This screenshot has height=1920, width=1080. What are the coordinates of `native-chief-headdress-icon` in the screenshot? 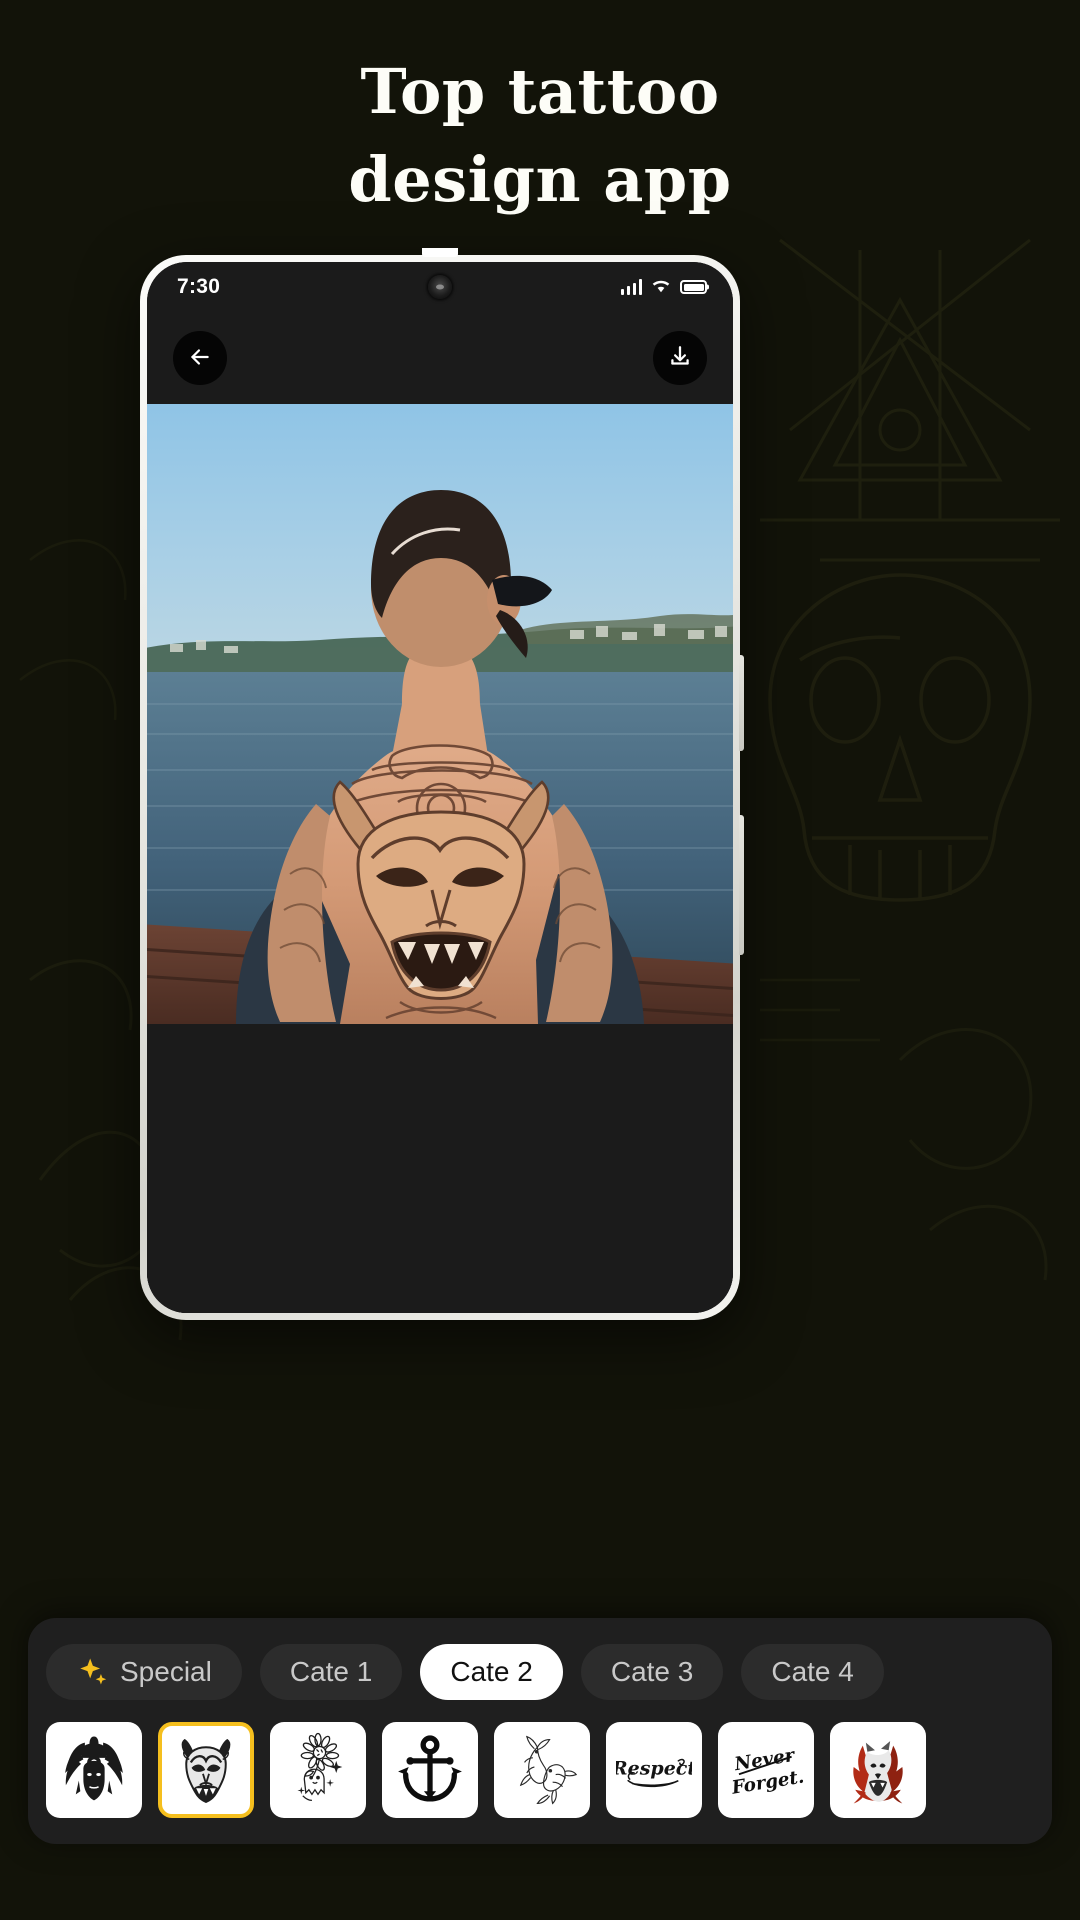 It's located at (94, 1768).